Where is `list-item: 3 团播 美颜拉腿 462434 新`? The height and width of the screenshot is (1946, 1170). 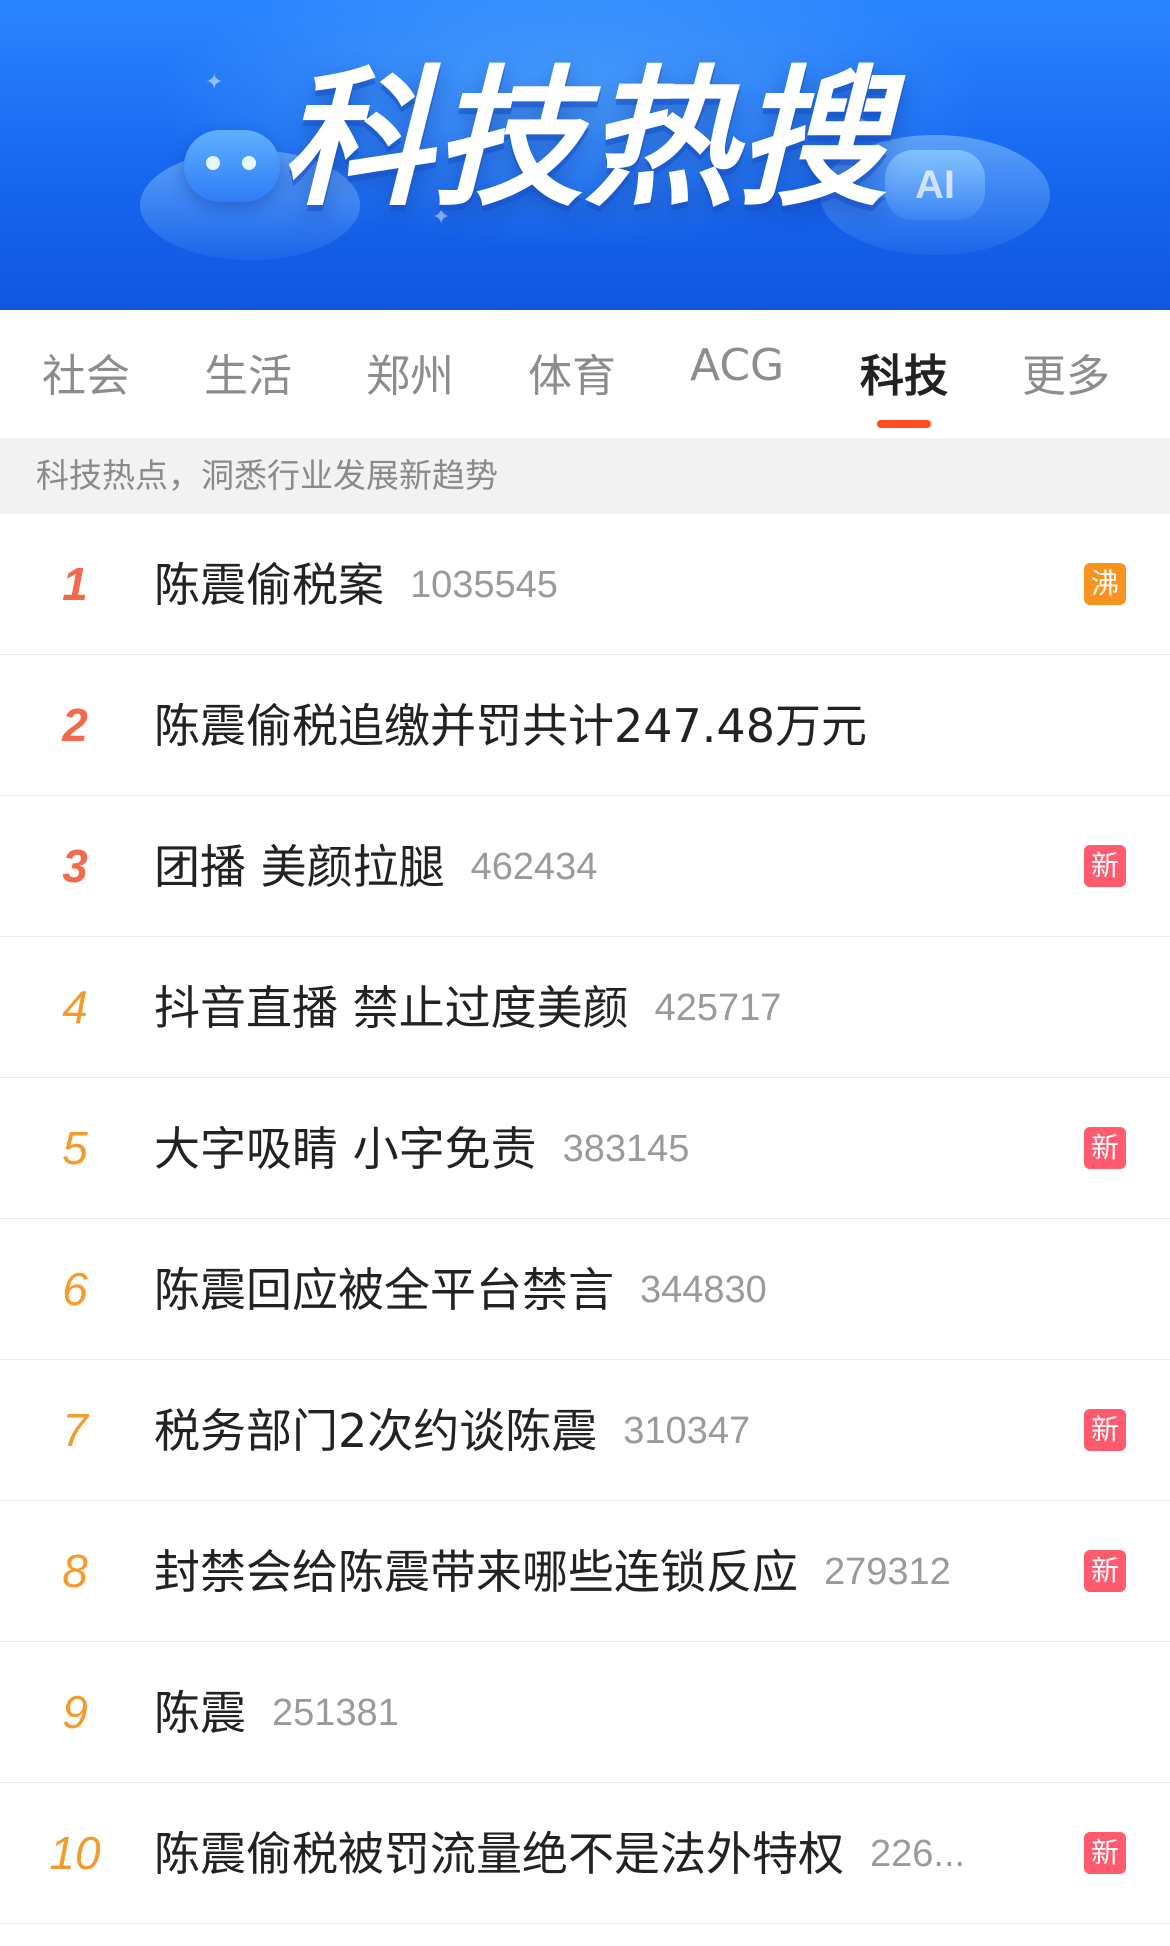 list-item: 3 团播 美颜拉腿 462434 新 is located at coordinates (585, 866).